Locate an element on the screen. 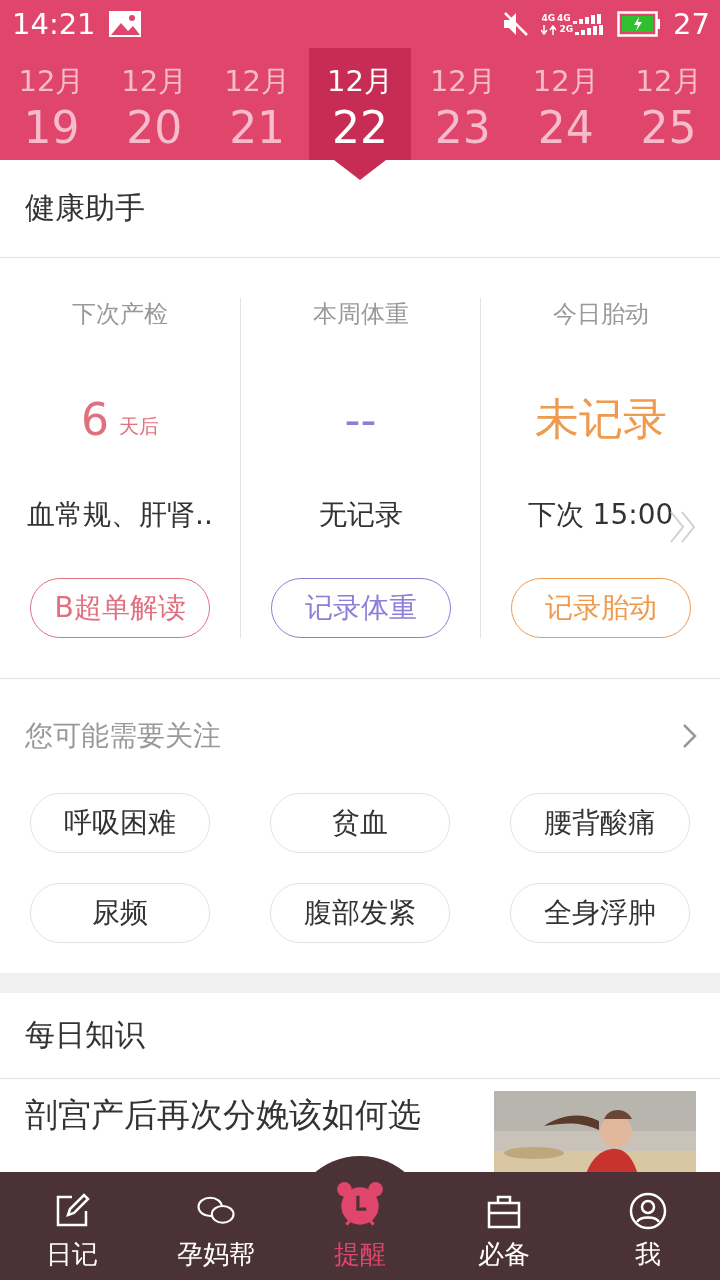  card-value: 未记录 is located at coordinates (600, 418).